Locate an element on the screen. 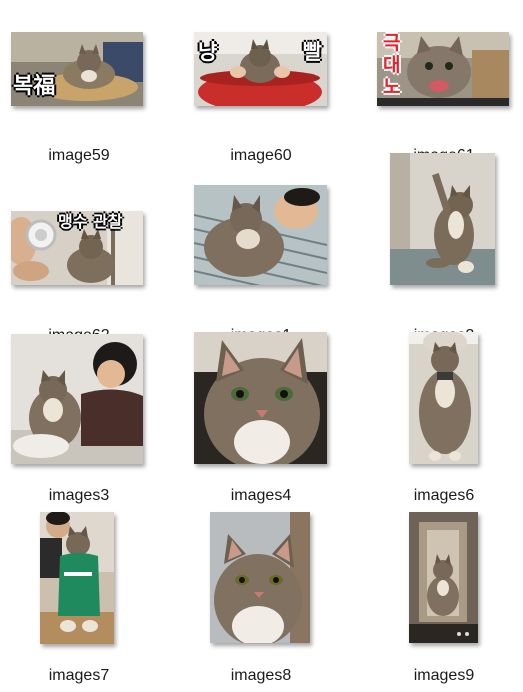 This screenshot has height=692, width=523. image-thumbnail: 냥 빨 is located at coordinates (260, 69).